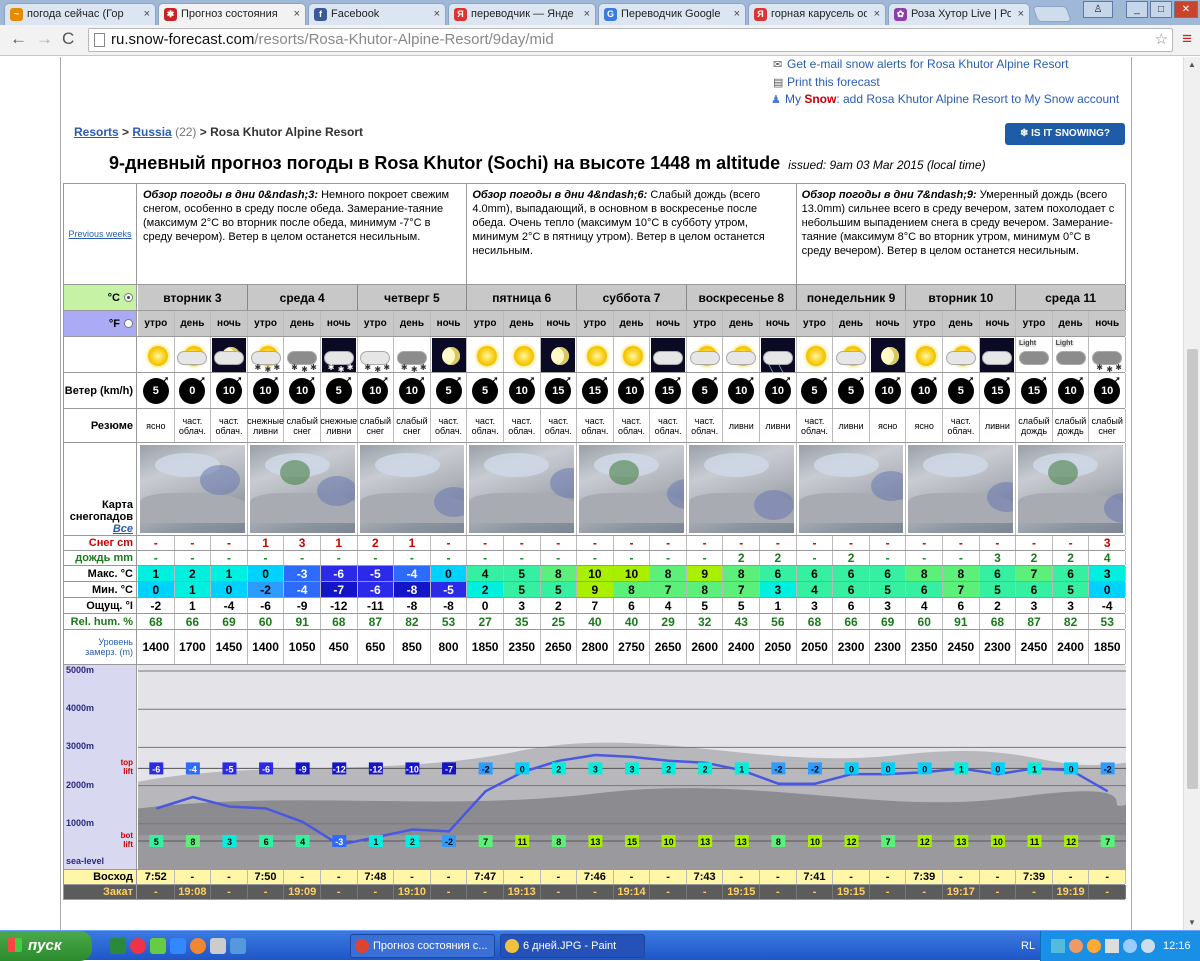 This screenshot has width=1200, height=961. Describe the element at coordinates (68, 39) in the screenshot. I see `reload-icon: C` at that location.